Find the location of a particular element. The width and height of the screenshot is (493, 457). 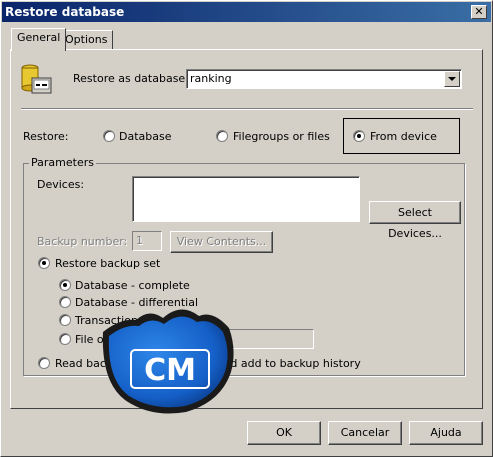

devices-label: Devices: is located at coordinates (61, 184).